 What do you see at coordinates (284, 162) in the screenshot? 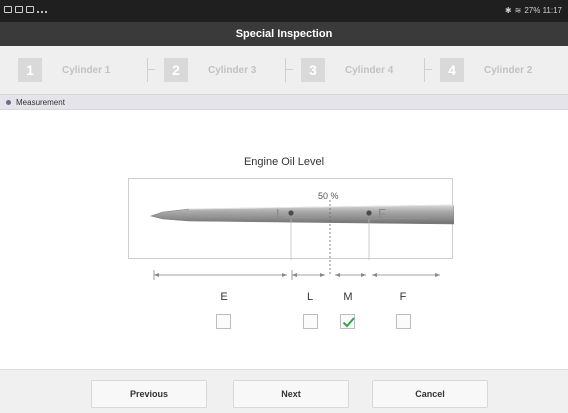
I see `gauge-title: Engine Oil Level` at bounding box center [284, 162].